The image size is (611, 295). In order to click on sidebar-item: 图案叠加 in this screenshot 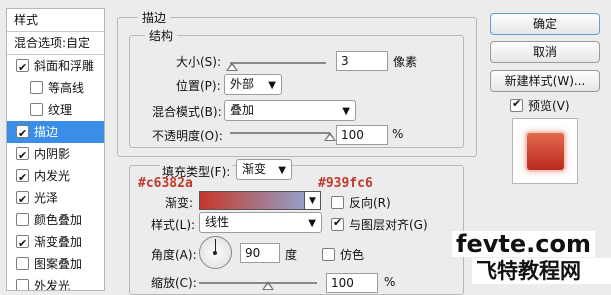, I will do `click(55, 264)`.